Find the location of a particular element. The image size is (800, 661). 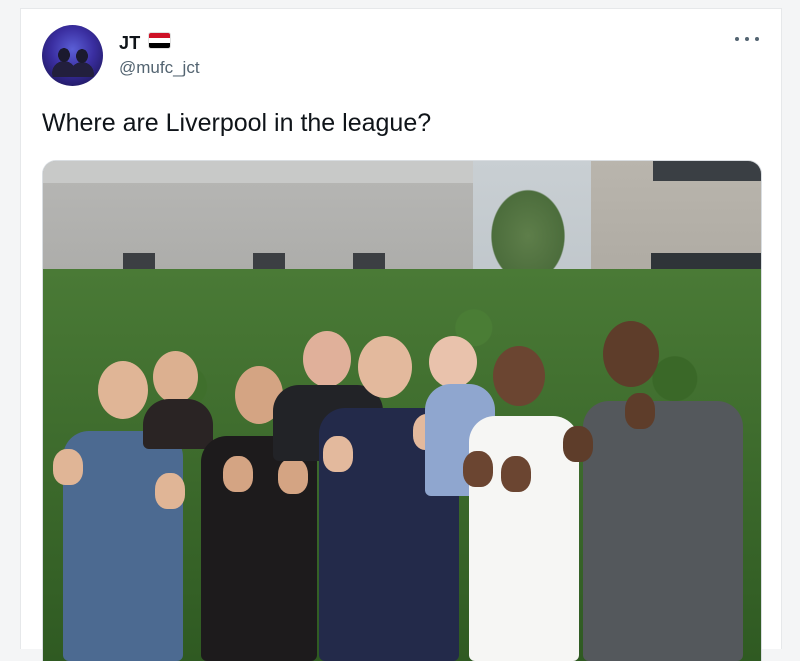

more-dots-icon is located at coordinates (747, 39).